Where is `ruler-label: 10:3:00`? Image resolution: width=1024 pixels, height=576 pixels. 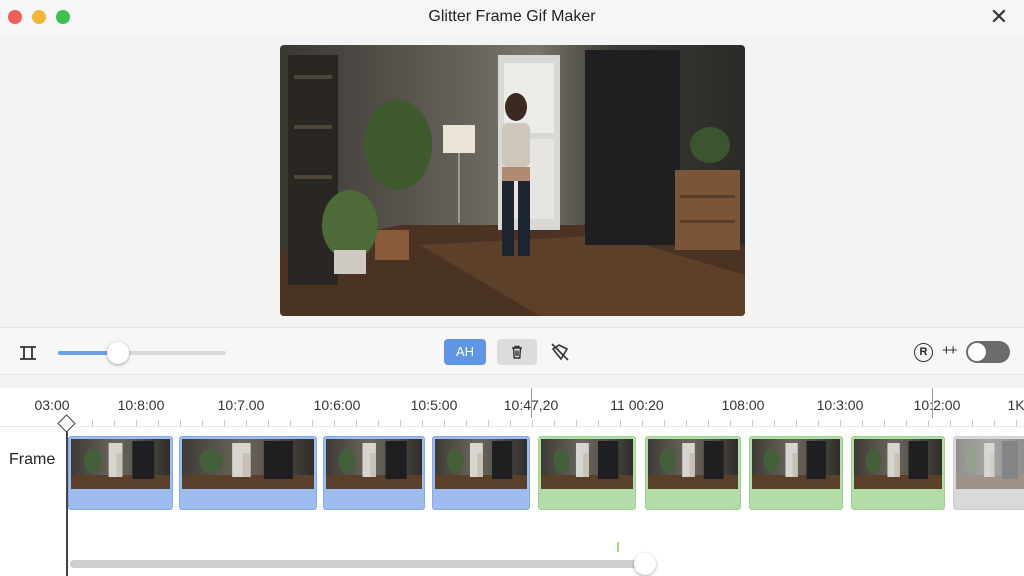 ruler-label: 10:3:00 is located at coordinates (840, 405).